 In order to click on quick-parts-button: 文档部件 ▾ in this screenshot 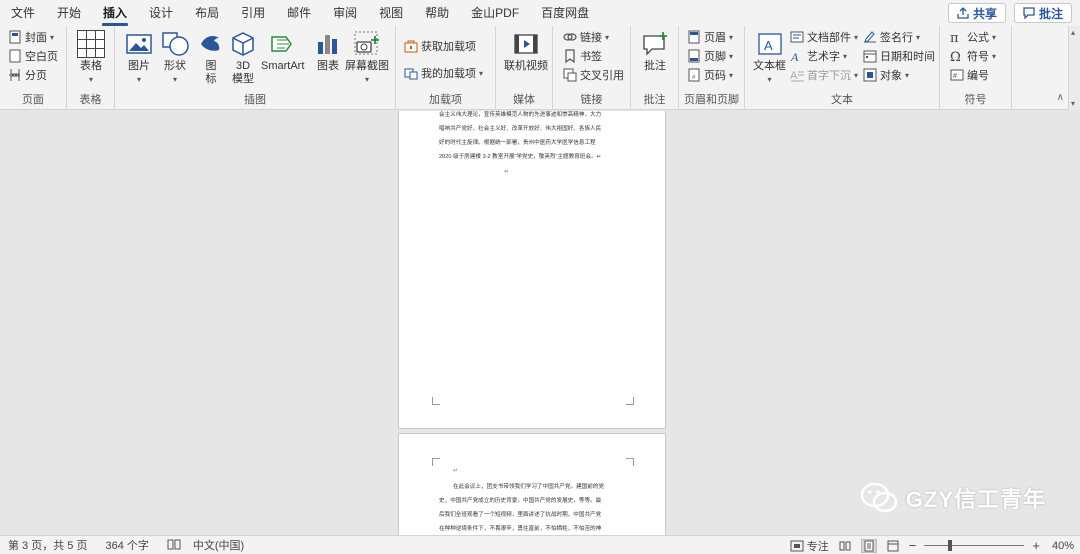, I will do `click(824, 37)`.